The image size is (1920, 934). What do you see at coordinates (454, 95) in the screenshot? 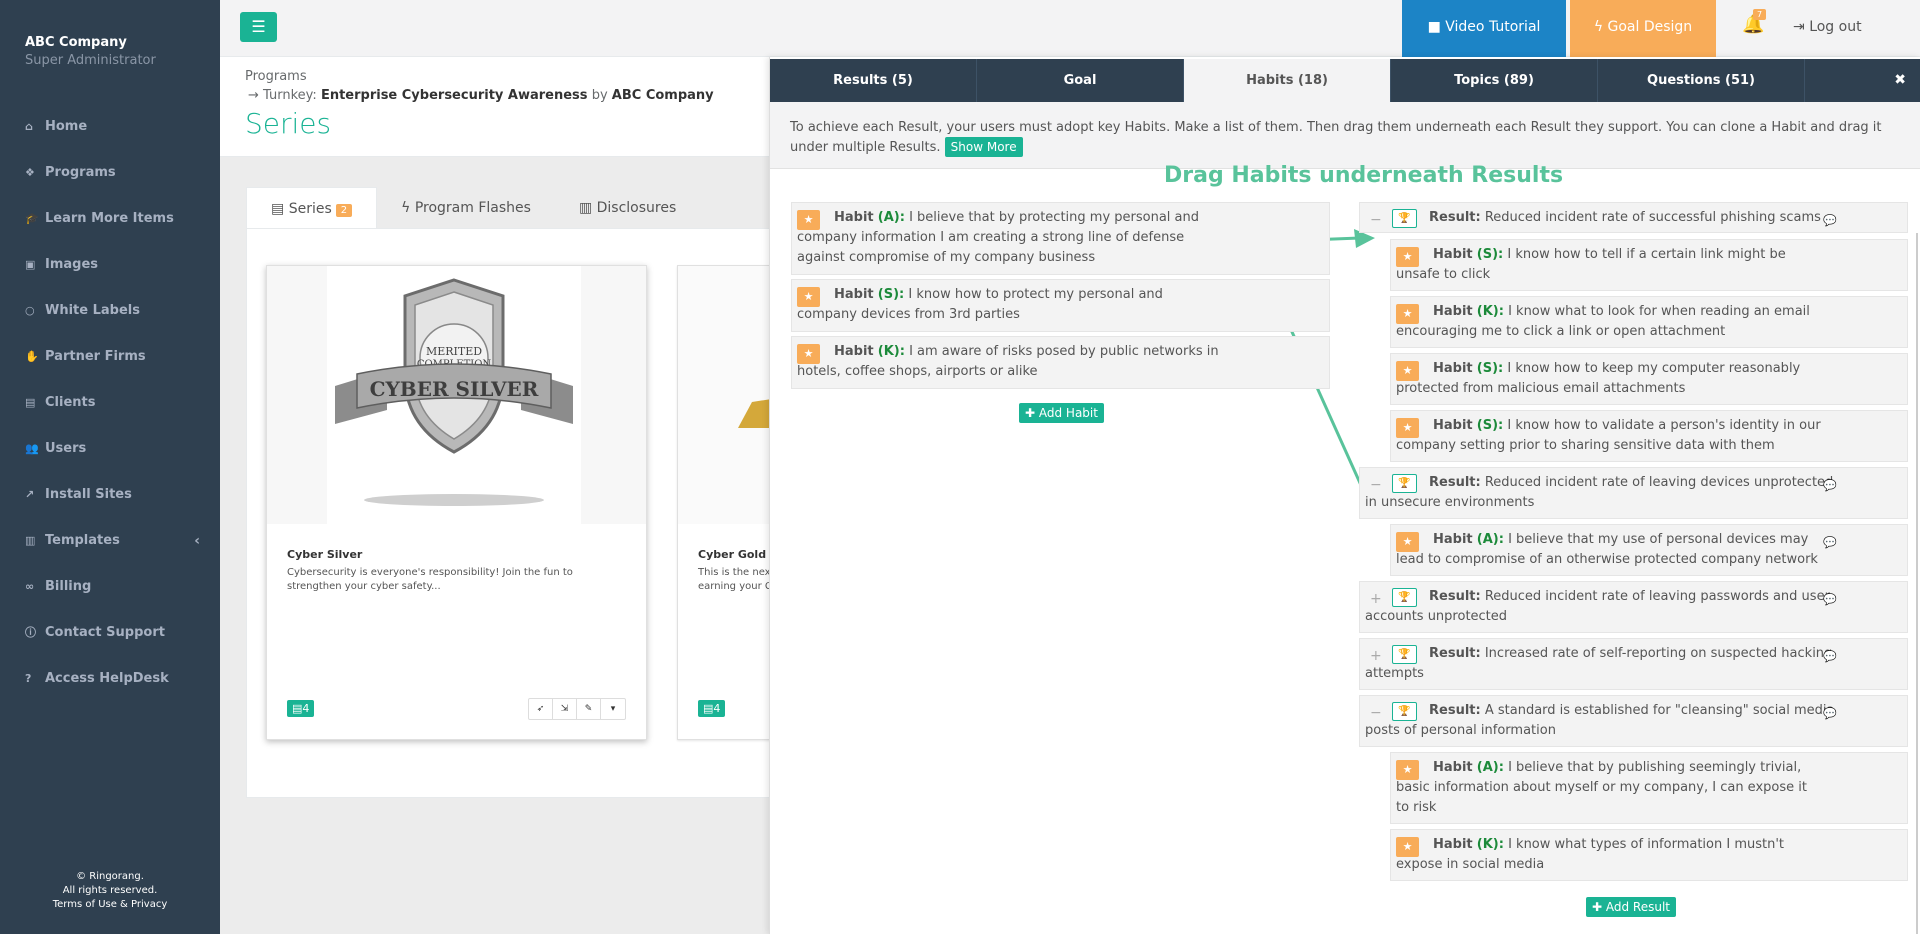
I see `program-name: Enterprise Cybersecurity Awareness` at bounding box center [454, 95].